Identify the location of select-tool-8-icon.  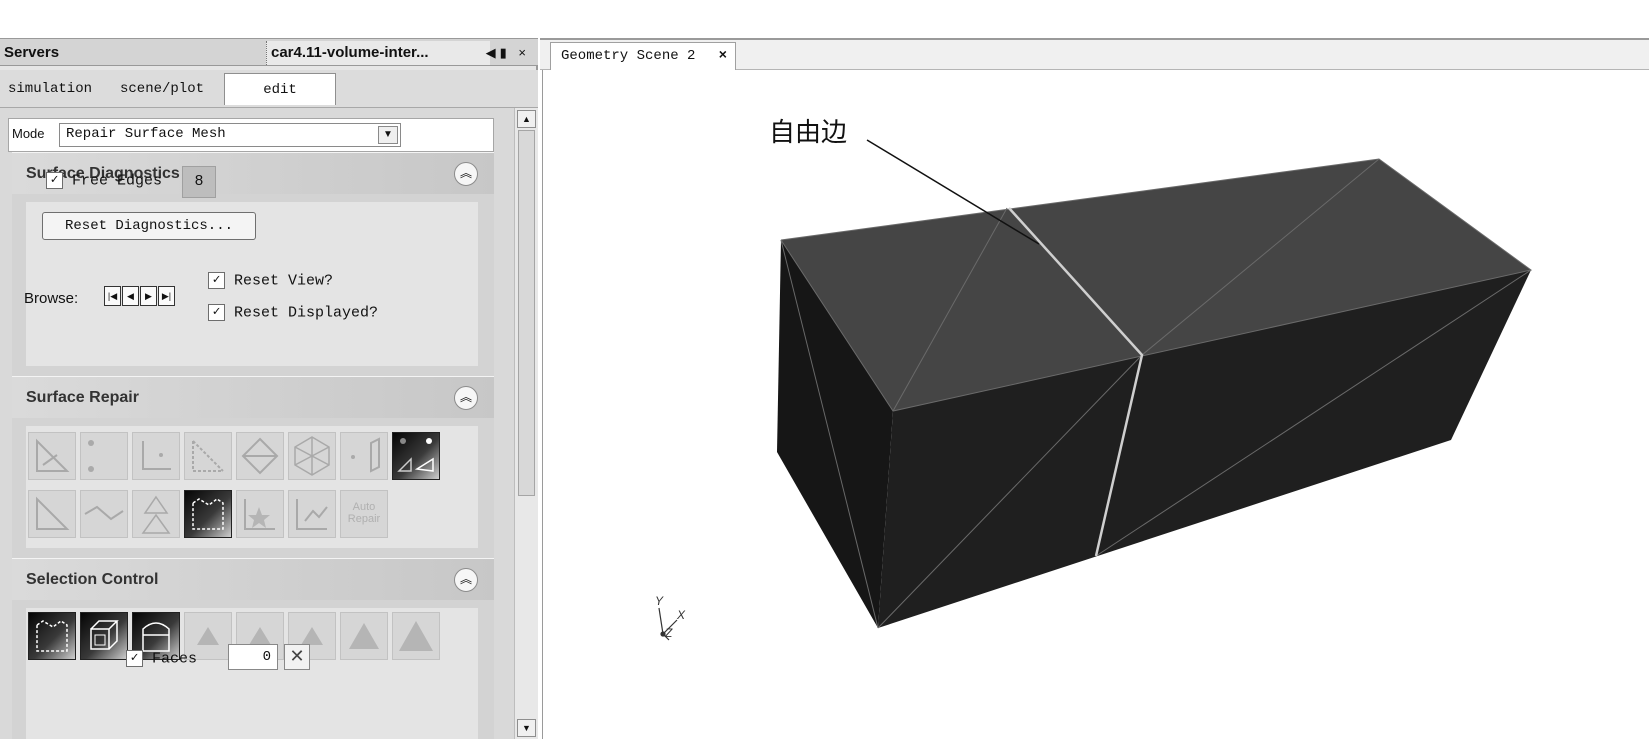
(416, 636).